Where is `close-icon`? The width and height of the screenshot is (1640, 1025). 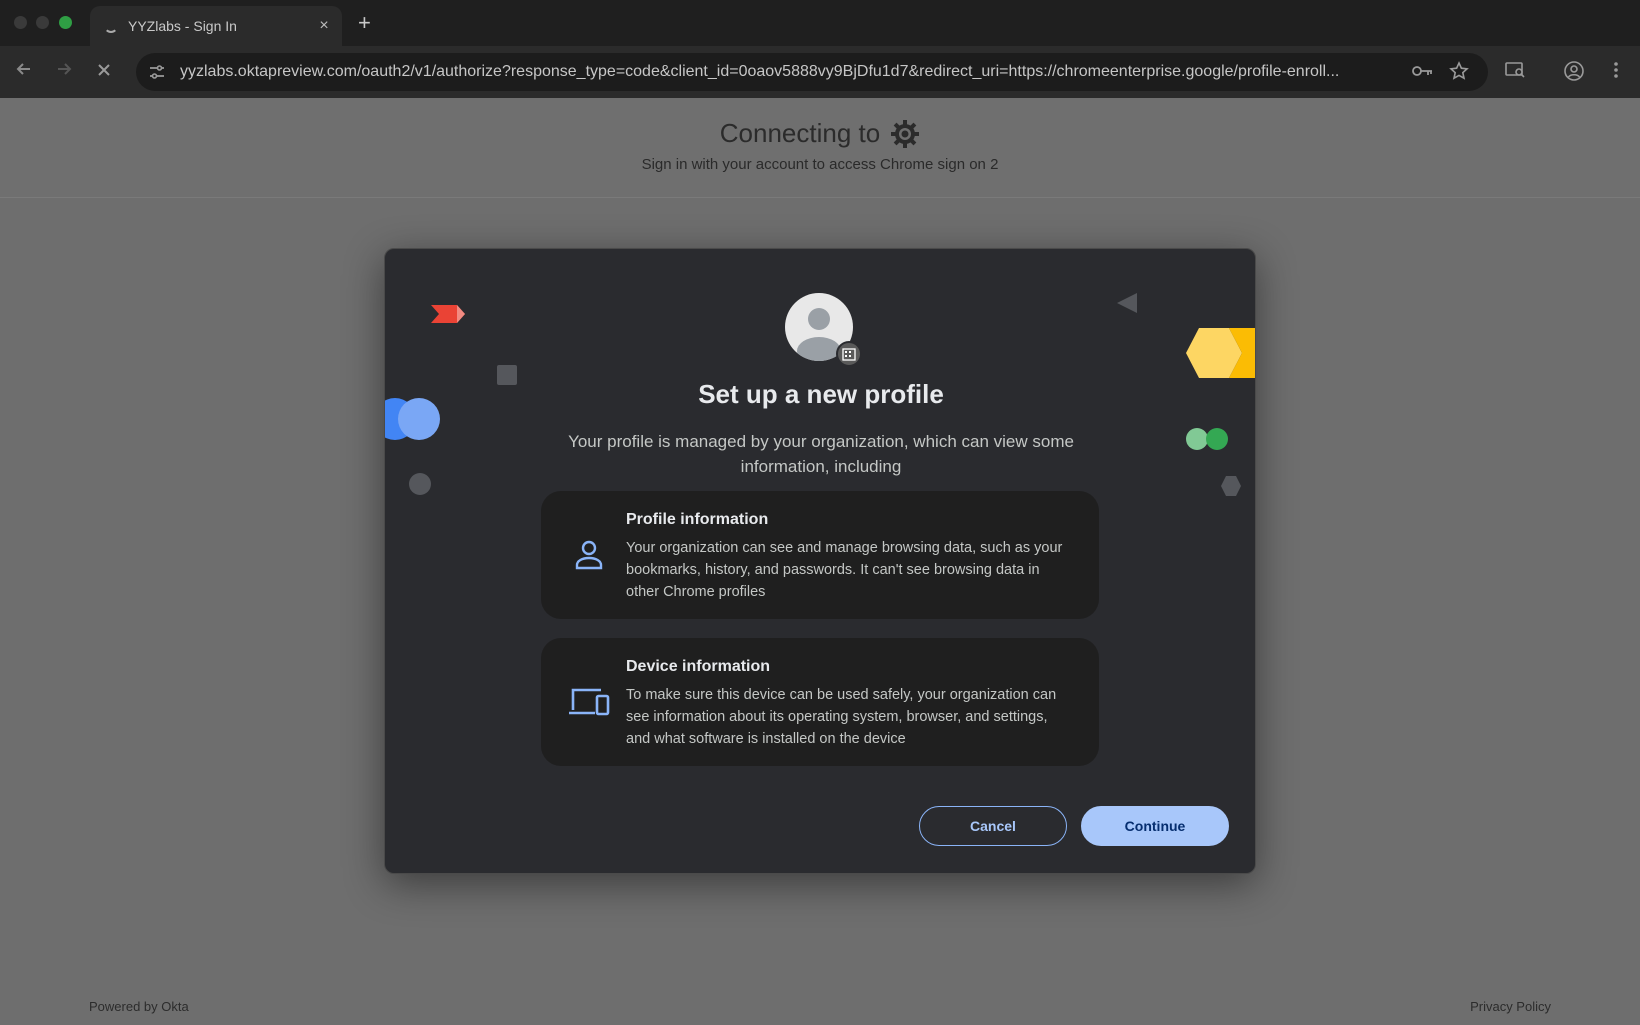
close-icon is located at coordinates (104, 70).